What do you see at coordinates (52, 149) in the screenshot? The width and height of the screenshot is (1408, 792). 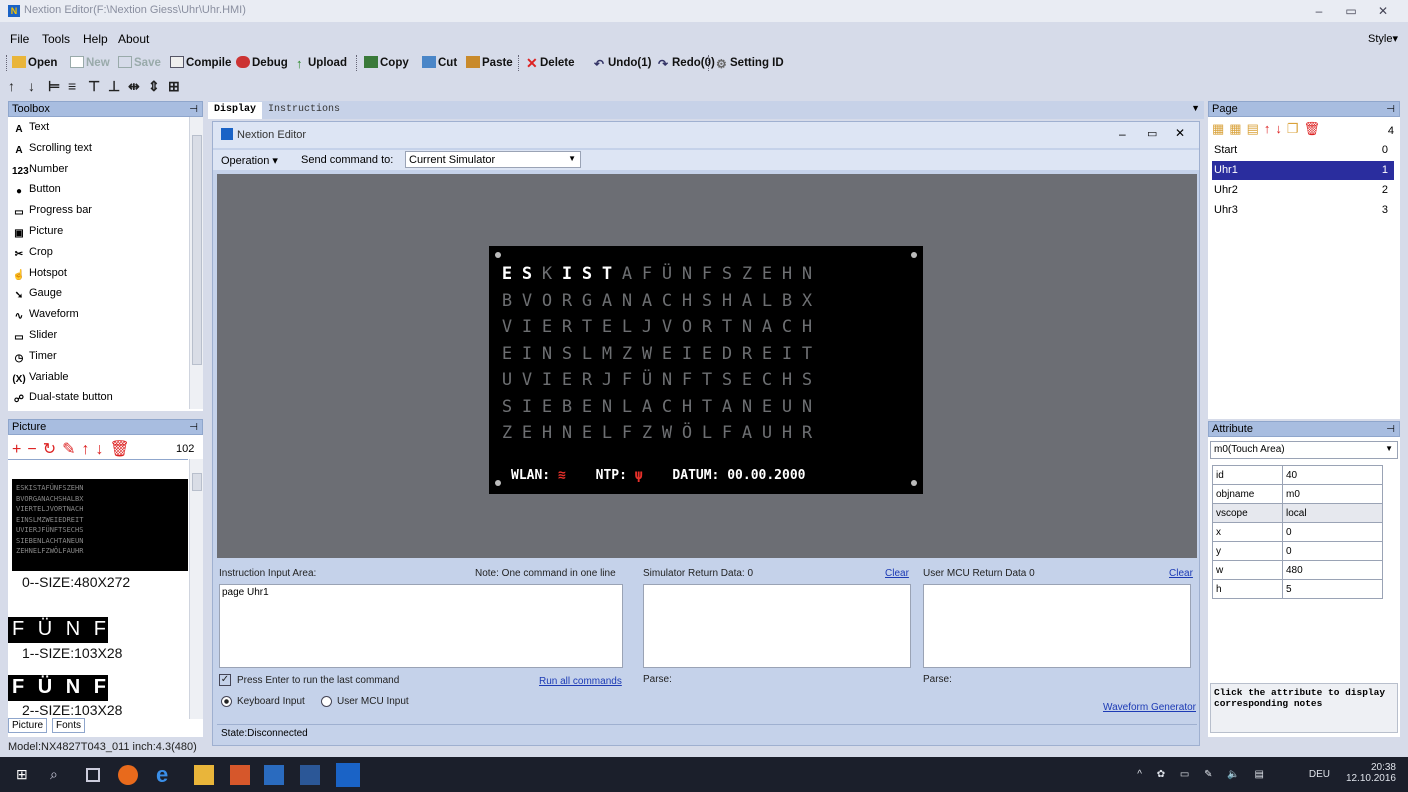 I see `tool-item: A Scrolling text` at bounding box center [52, 149].